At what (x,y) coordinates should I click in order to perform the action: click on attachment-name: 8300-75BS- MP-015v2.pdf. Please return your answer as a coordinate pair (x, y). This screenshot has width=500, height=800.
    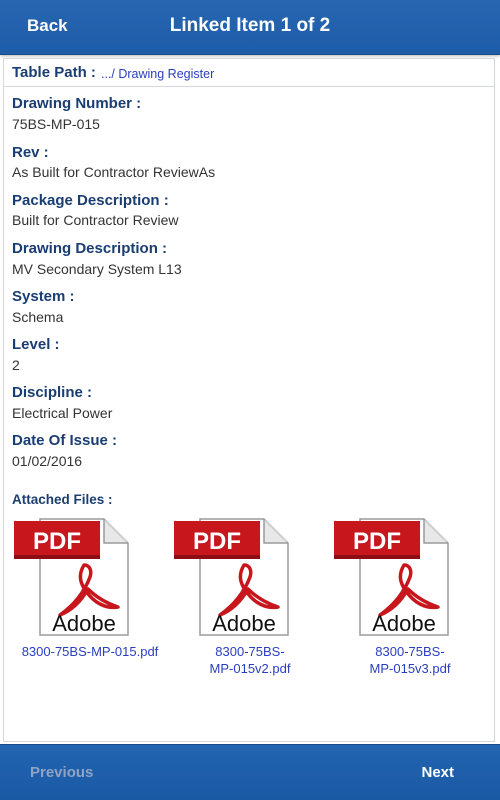
    Looking at the image, I should click on (250, 660).